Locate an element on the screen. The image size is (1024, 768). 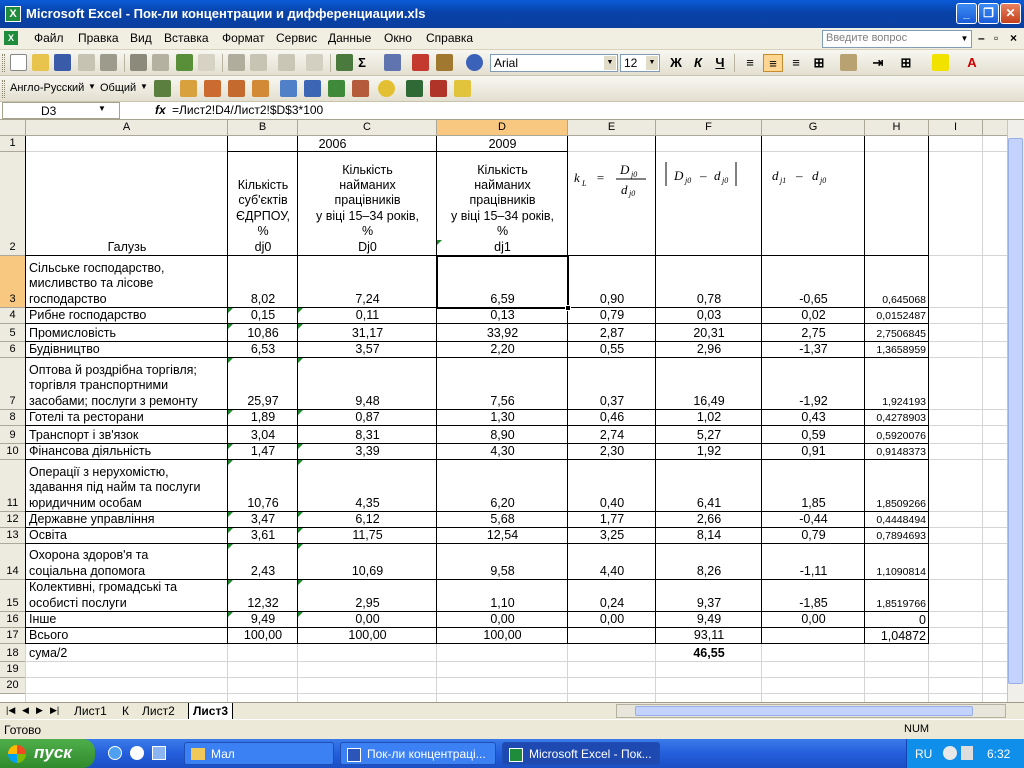
cell-f: 1,92 is located at coordinates (709, 451).